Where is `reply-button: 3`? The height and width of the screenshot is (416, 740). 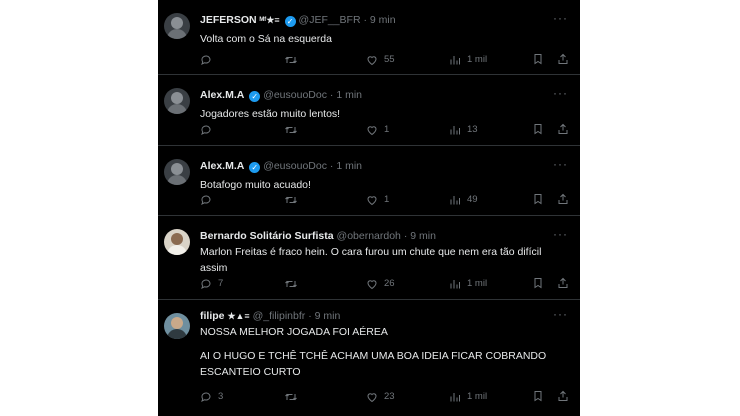
reply-button: 3 is located at coordinates (211, 397).